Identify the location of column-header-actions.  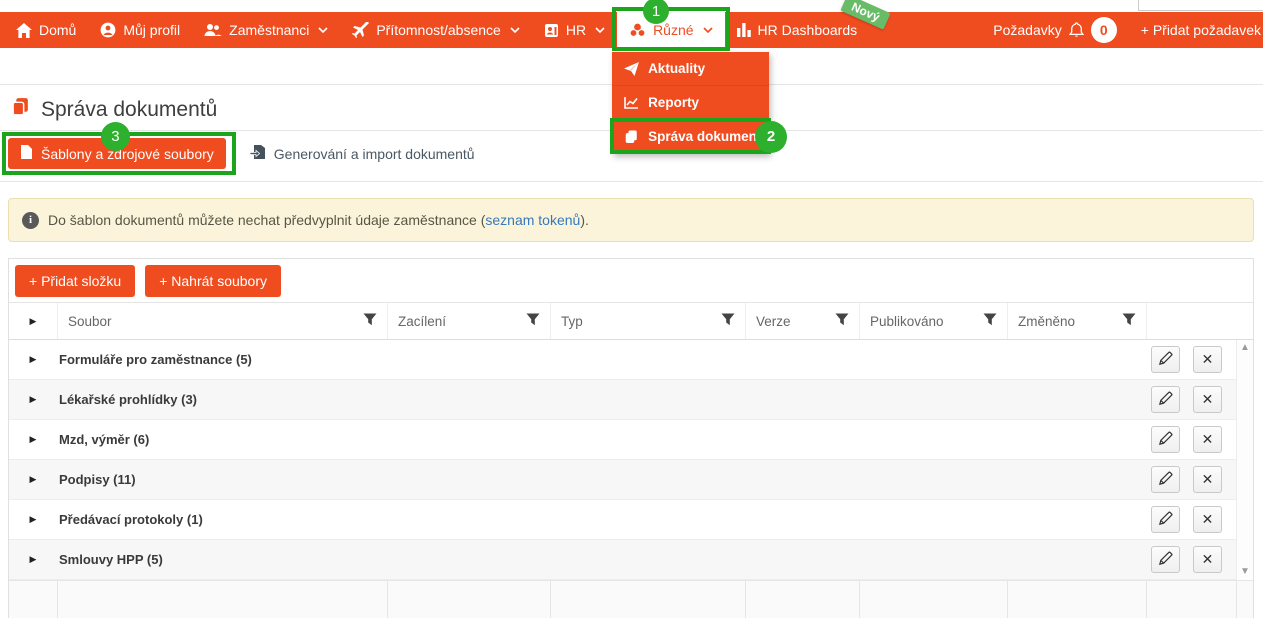
(1191, 321).